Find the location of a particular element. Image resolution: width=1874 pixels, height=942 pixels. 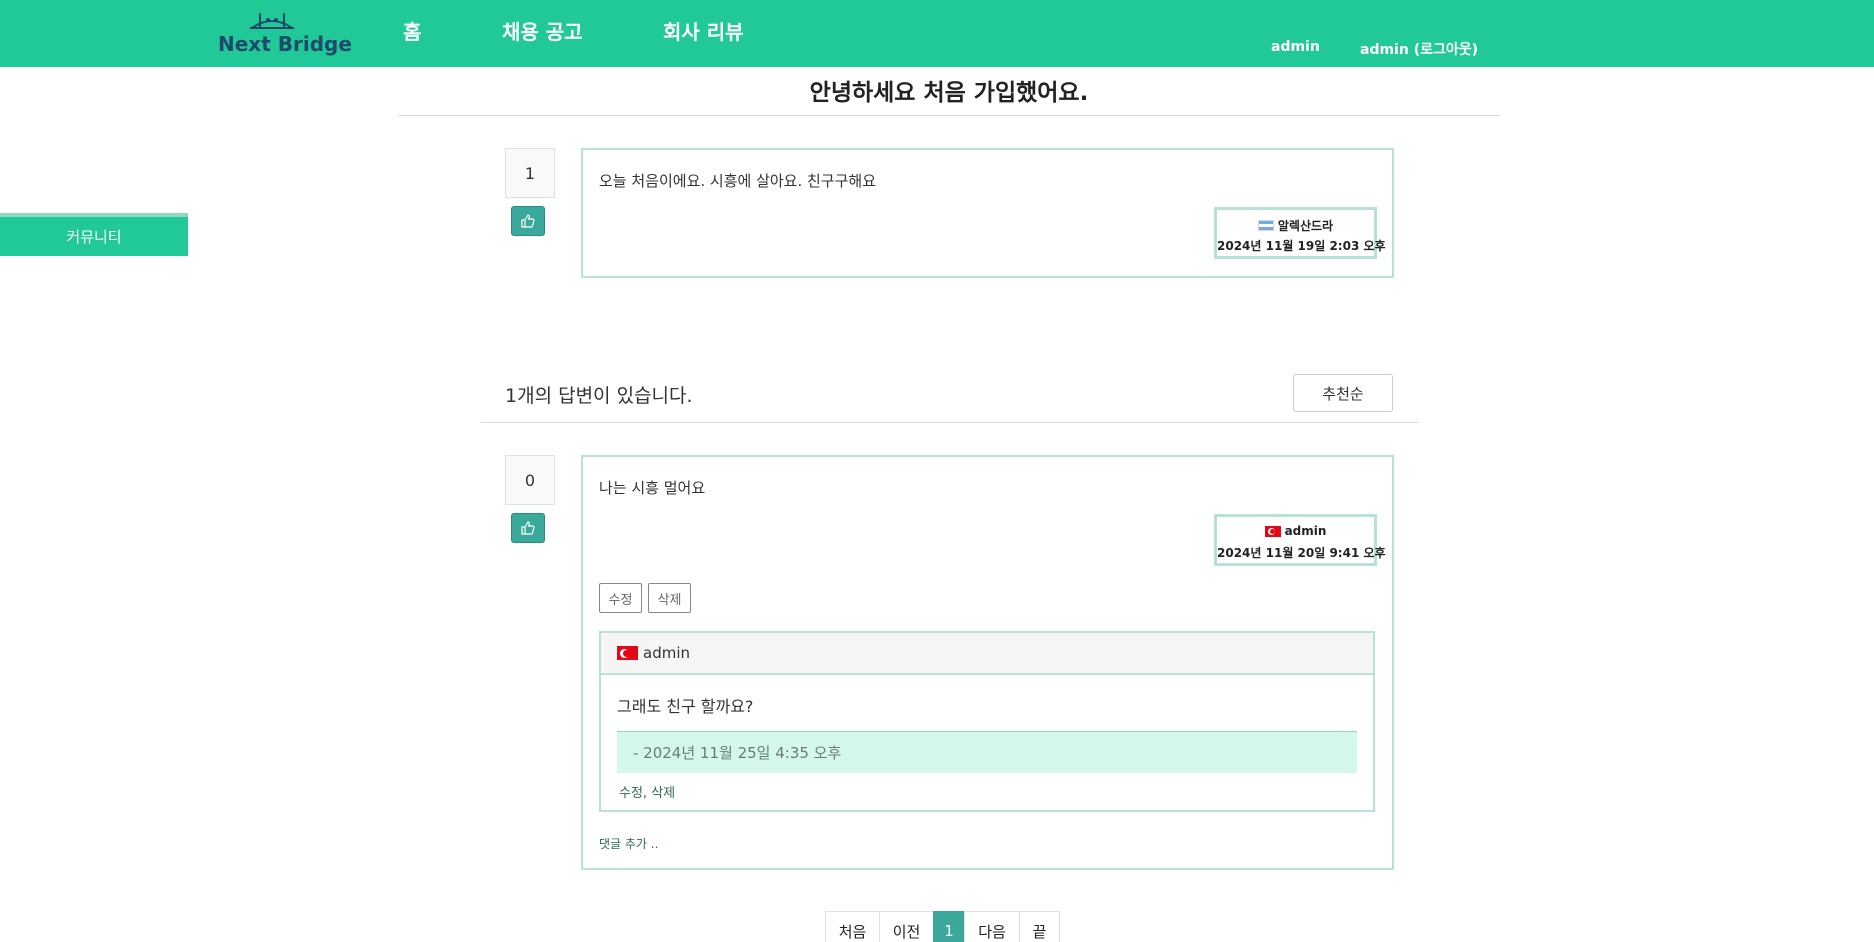

comment-actions: 수정, 삭제 is located at coordinates (647, 791).